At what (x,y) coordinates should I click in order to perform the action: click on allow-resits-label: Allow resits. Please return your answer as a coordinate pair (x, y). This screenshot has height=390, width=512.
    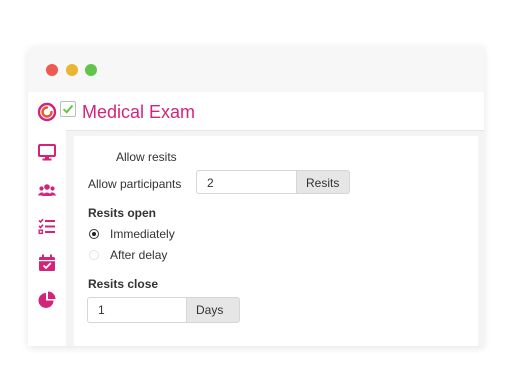
    Looking at the image, I should click on (146, 157).